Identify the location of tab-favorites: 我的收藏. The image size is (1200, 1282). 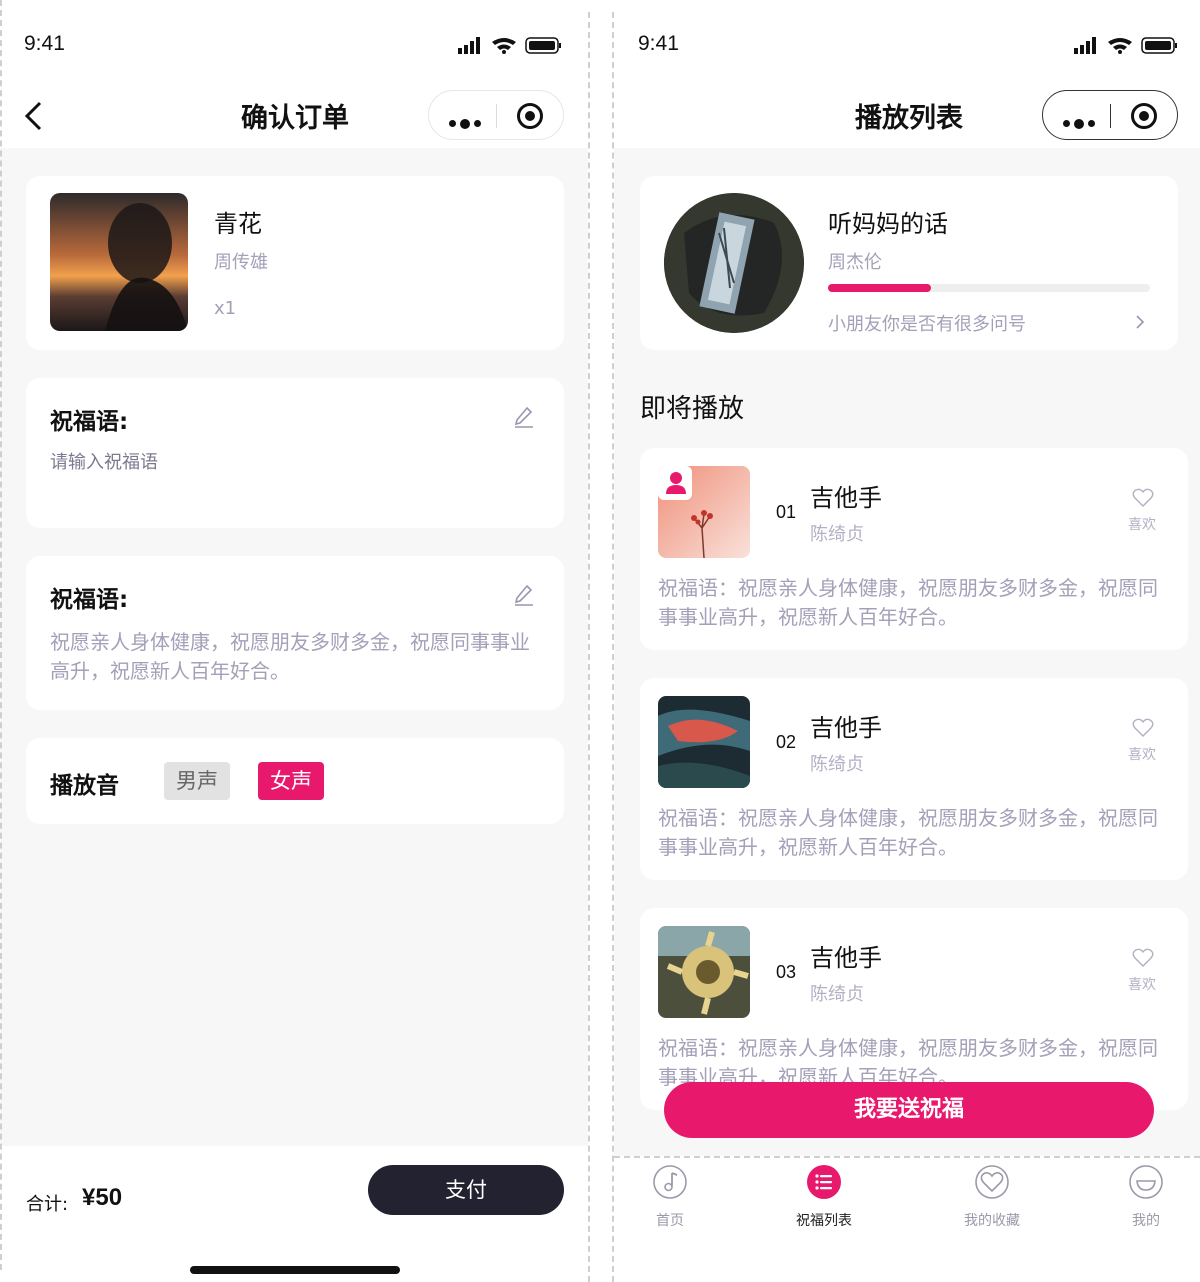
(992, 1197).